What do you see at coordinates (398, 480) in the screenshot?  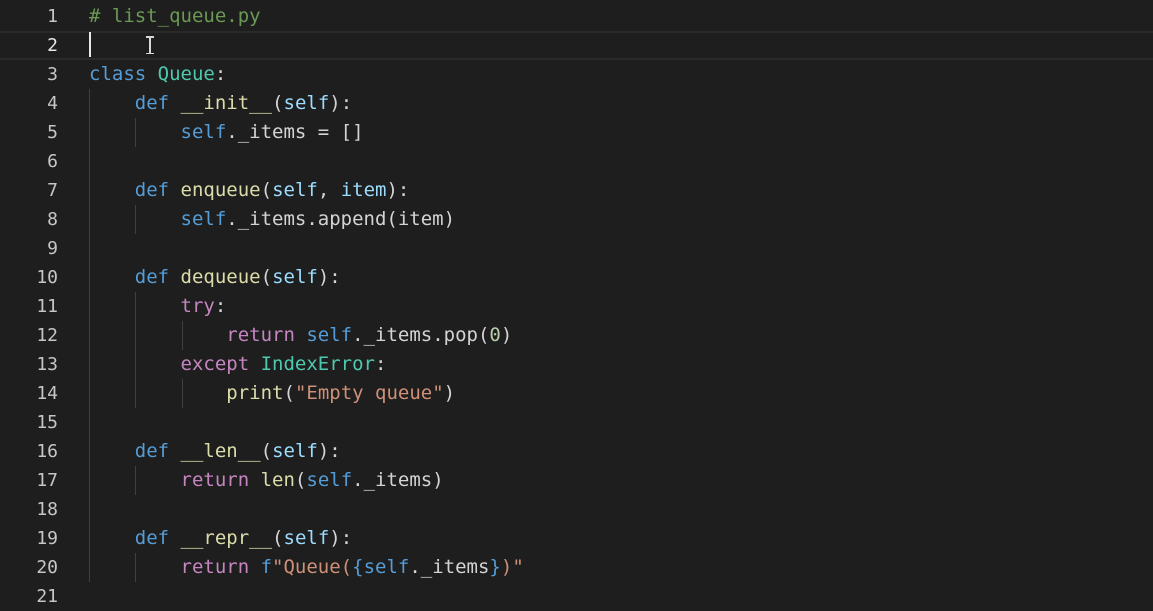 I see `code-token: ._items)` at bounding box center [398, 480].